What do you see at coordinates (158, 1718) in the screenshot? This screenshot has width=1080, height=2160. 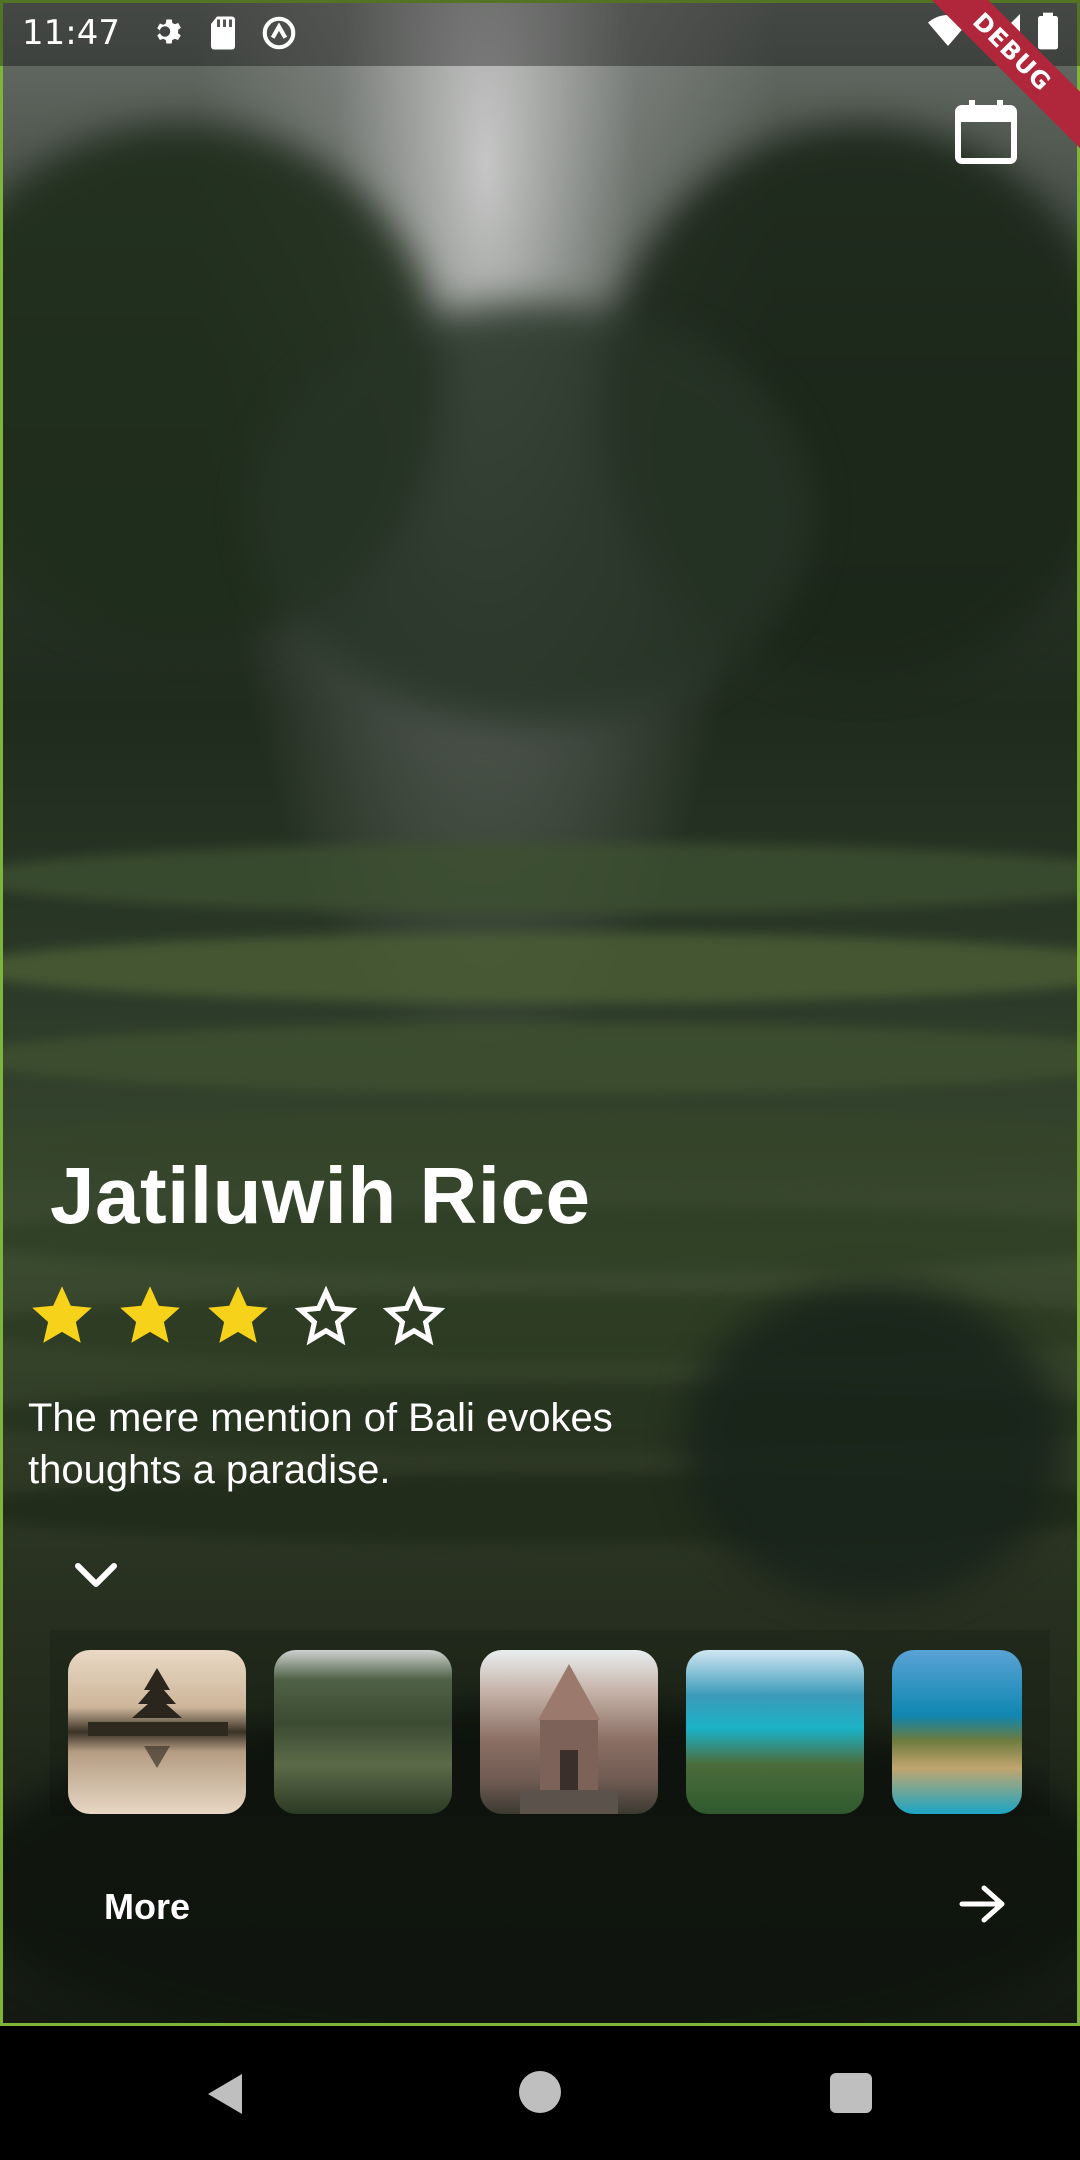 I see `pagoda-image` at bounding box center [158, 1718].